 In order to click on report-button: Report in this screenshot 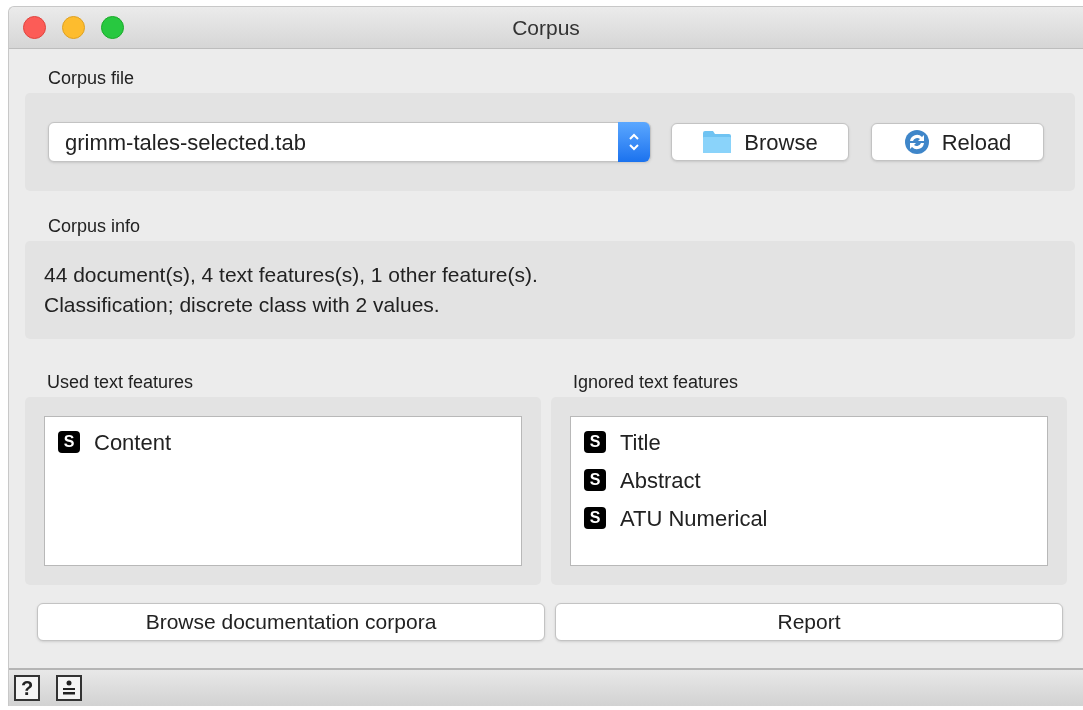, I will do `click(809, 622)`.